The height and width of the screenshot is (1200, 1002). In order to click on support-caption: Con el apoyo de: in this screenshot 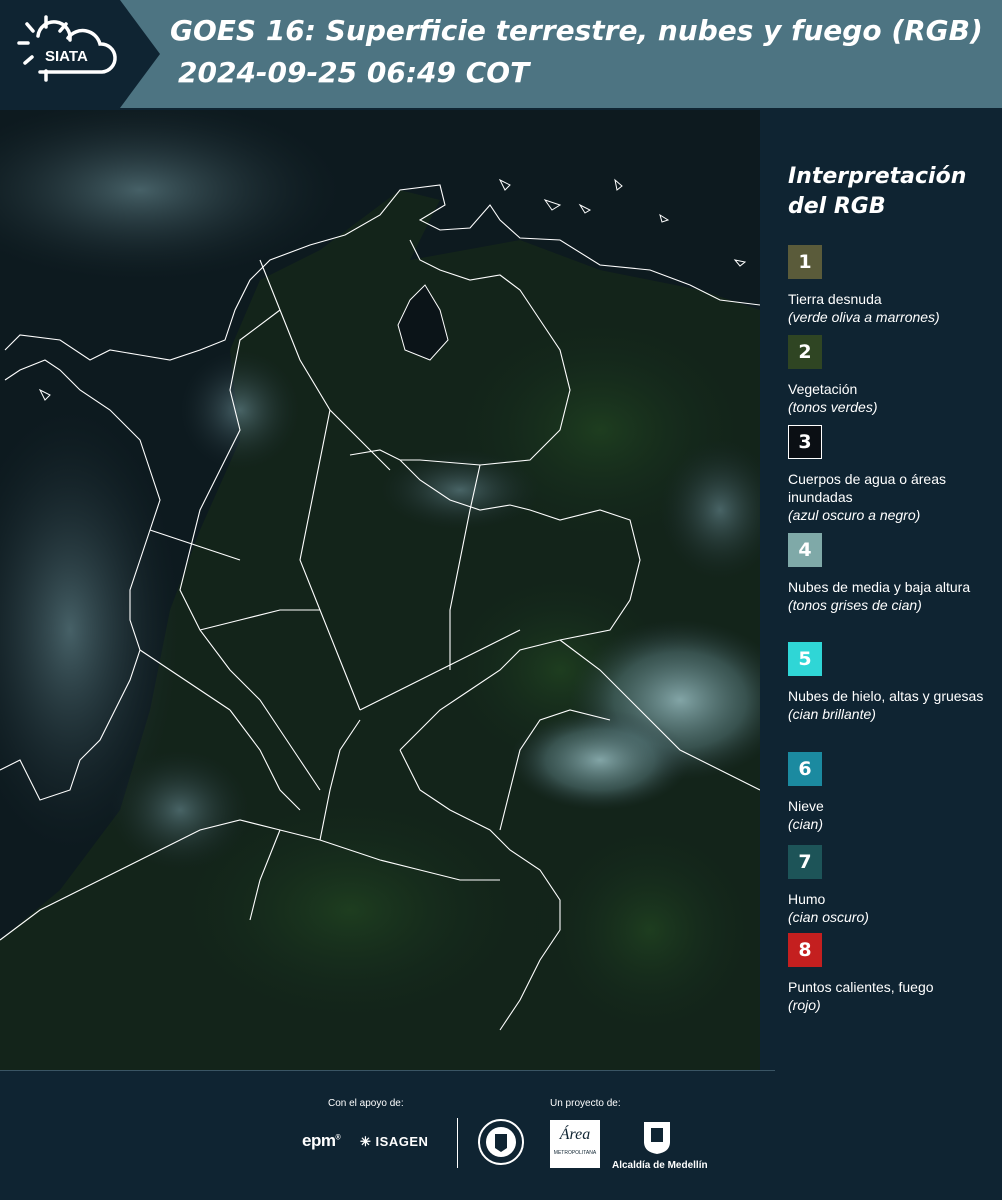, I will do `click(366, 1103)`.